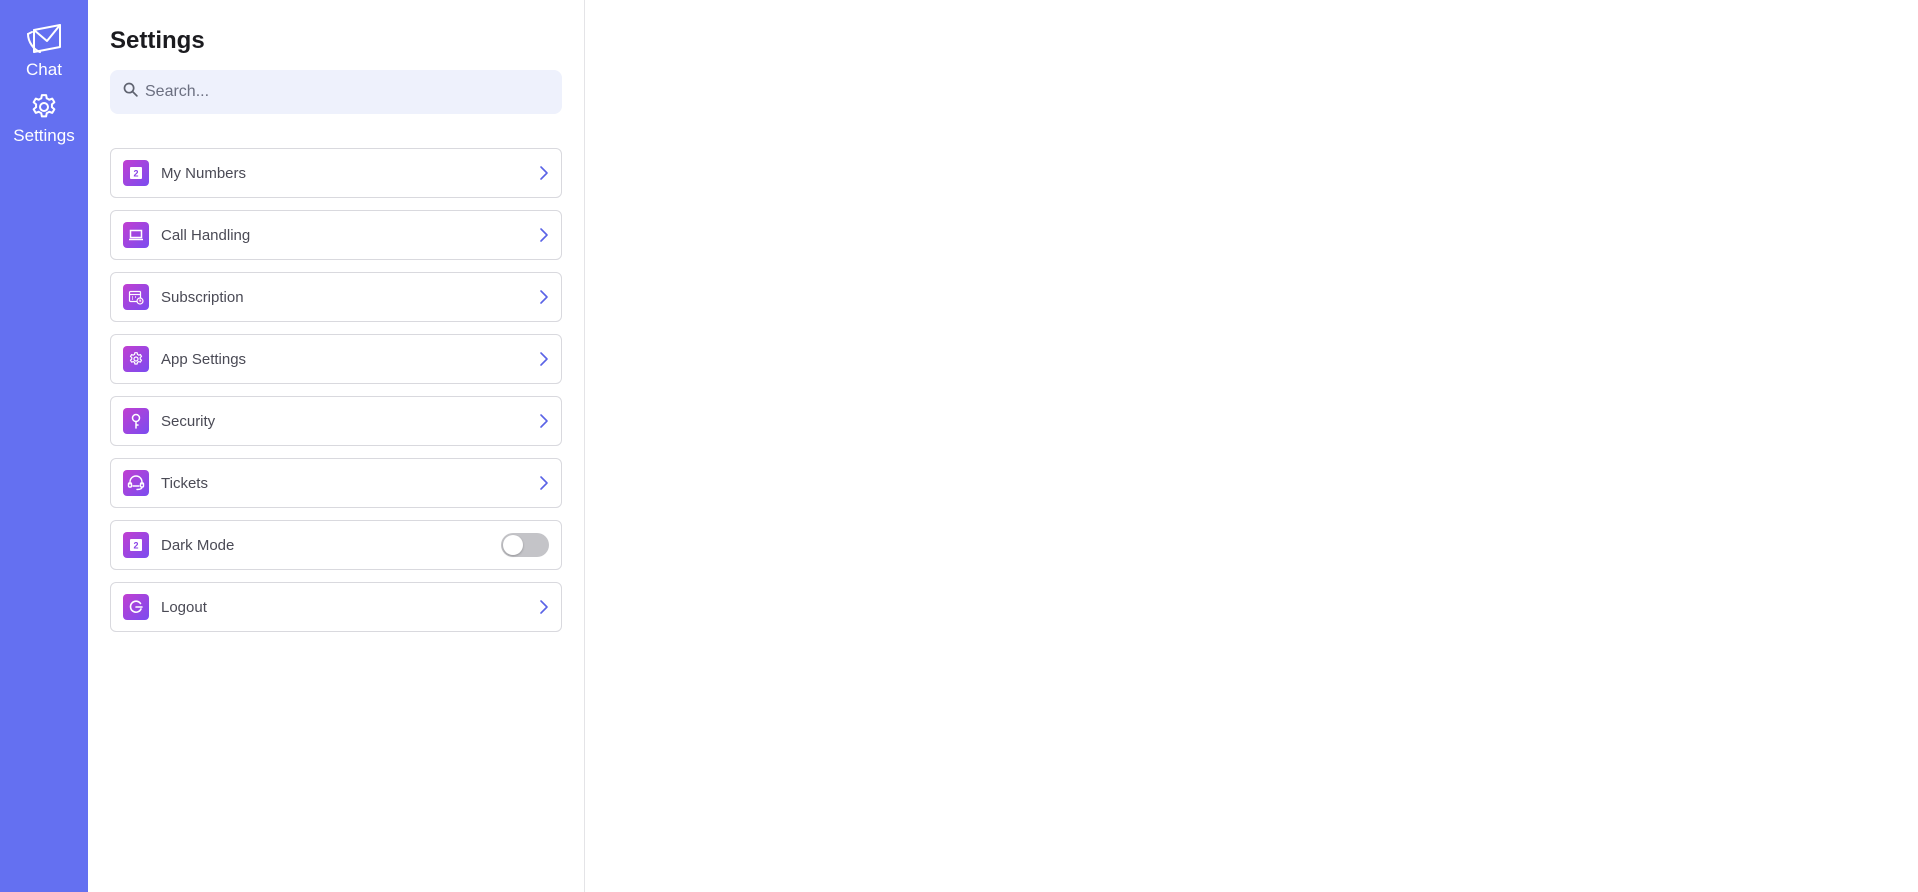 This screenshot has height=892, width=1918. I want to click on menu-item-call-handling: Call Handling, so click(336, 235).